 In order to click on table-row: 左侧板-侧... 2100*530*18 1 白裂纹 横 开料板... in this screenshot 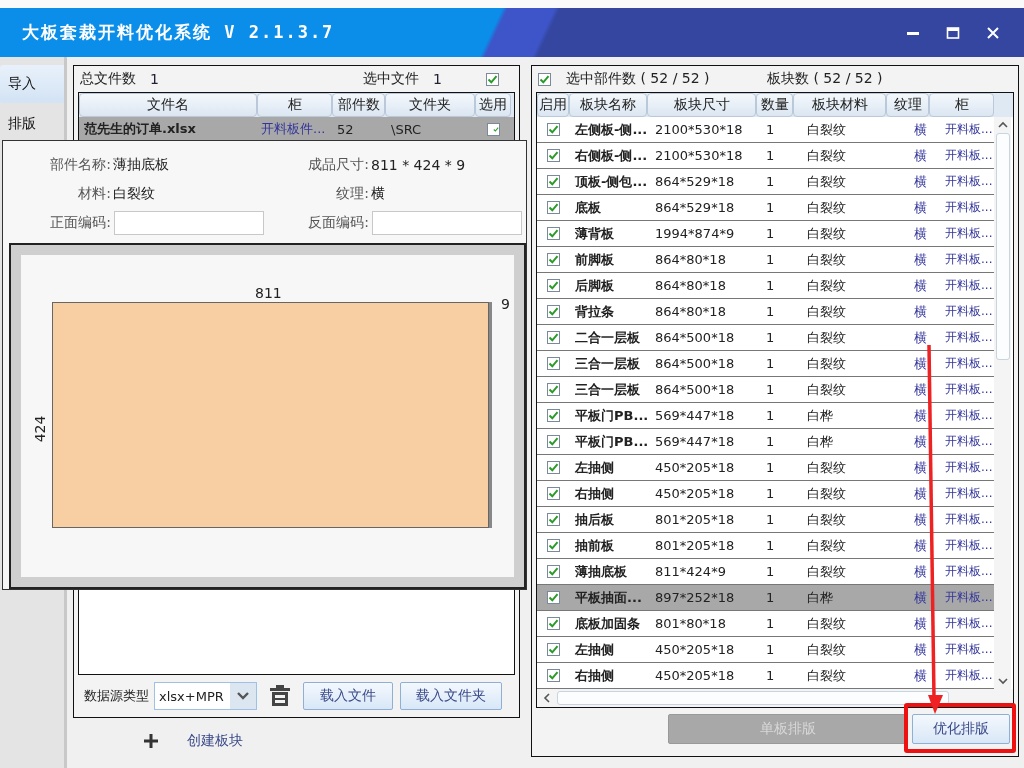, I will do `click(765, 130)`.